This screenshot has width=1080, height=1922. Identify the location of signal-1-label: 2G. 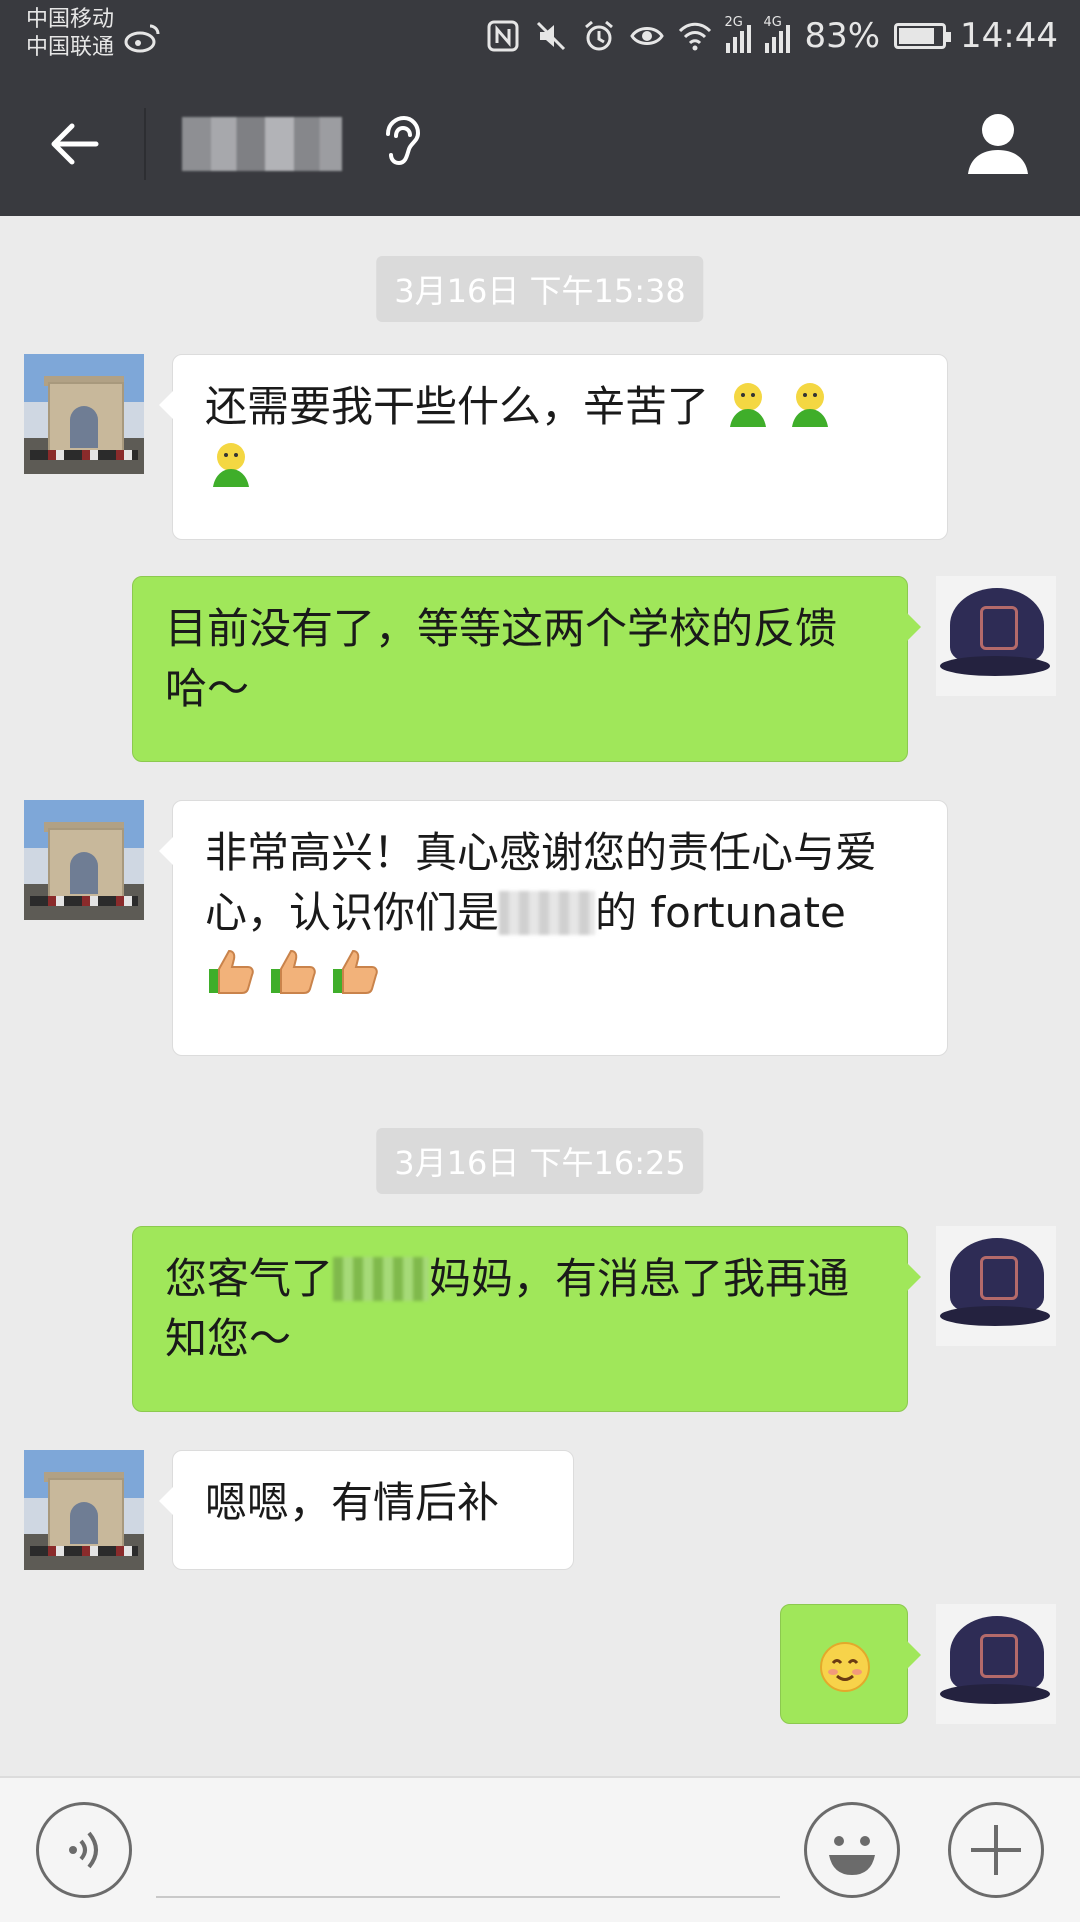
(733, 22).